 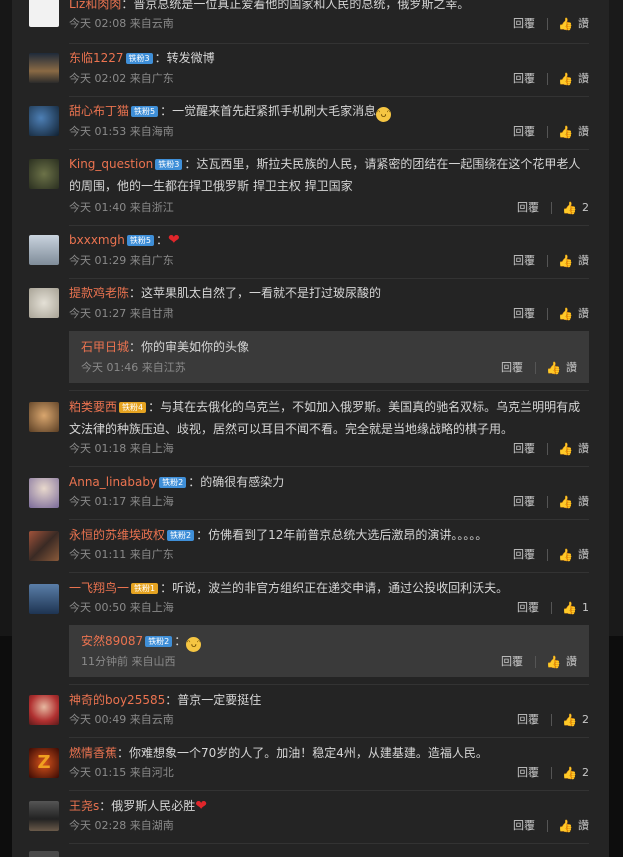 What do you see at coordinates (111, 164) in the screenshot?
I see `username: King_question` at bounding box center [111, 164].